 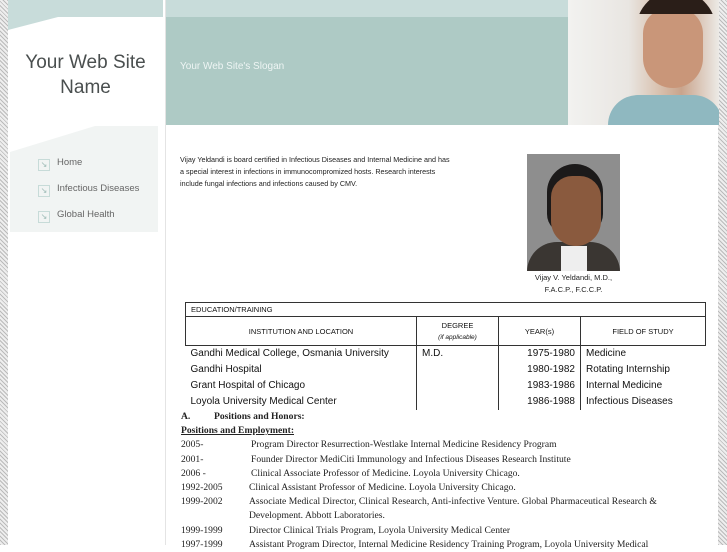 I want to click on position-years: 2005-, so click(x=192, y=445).